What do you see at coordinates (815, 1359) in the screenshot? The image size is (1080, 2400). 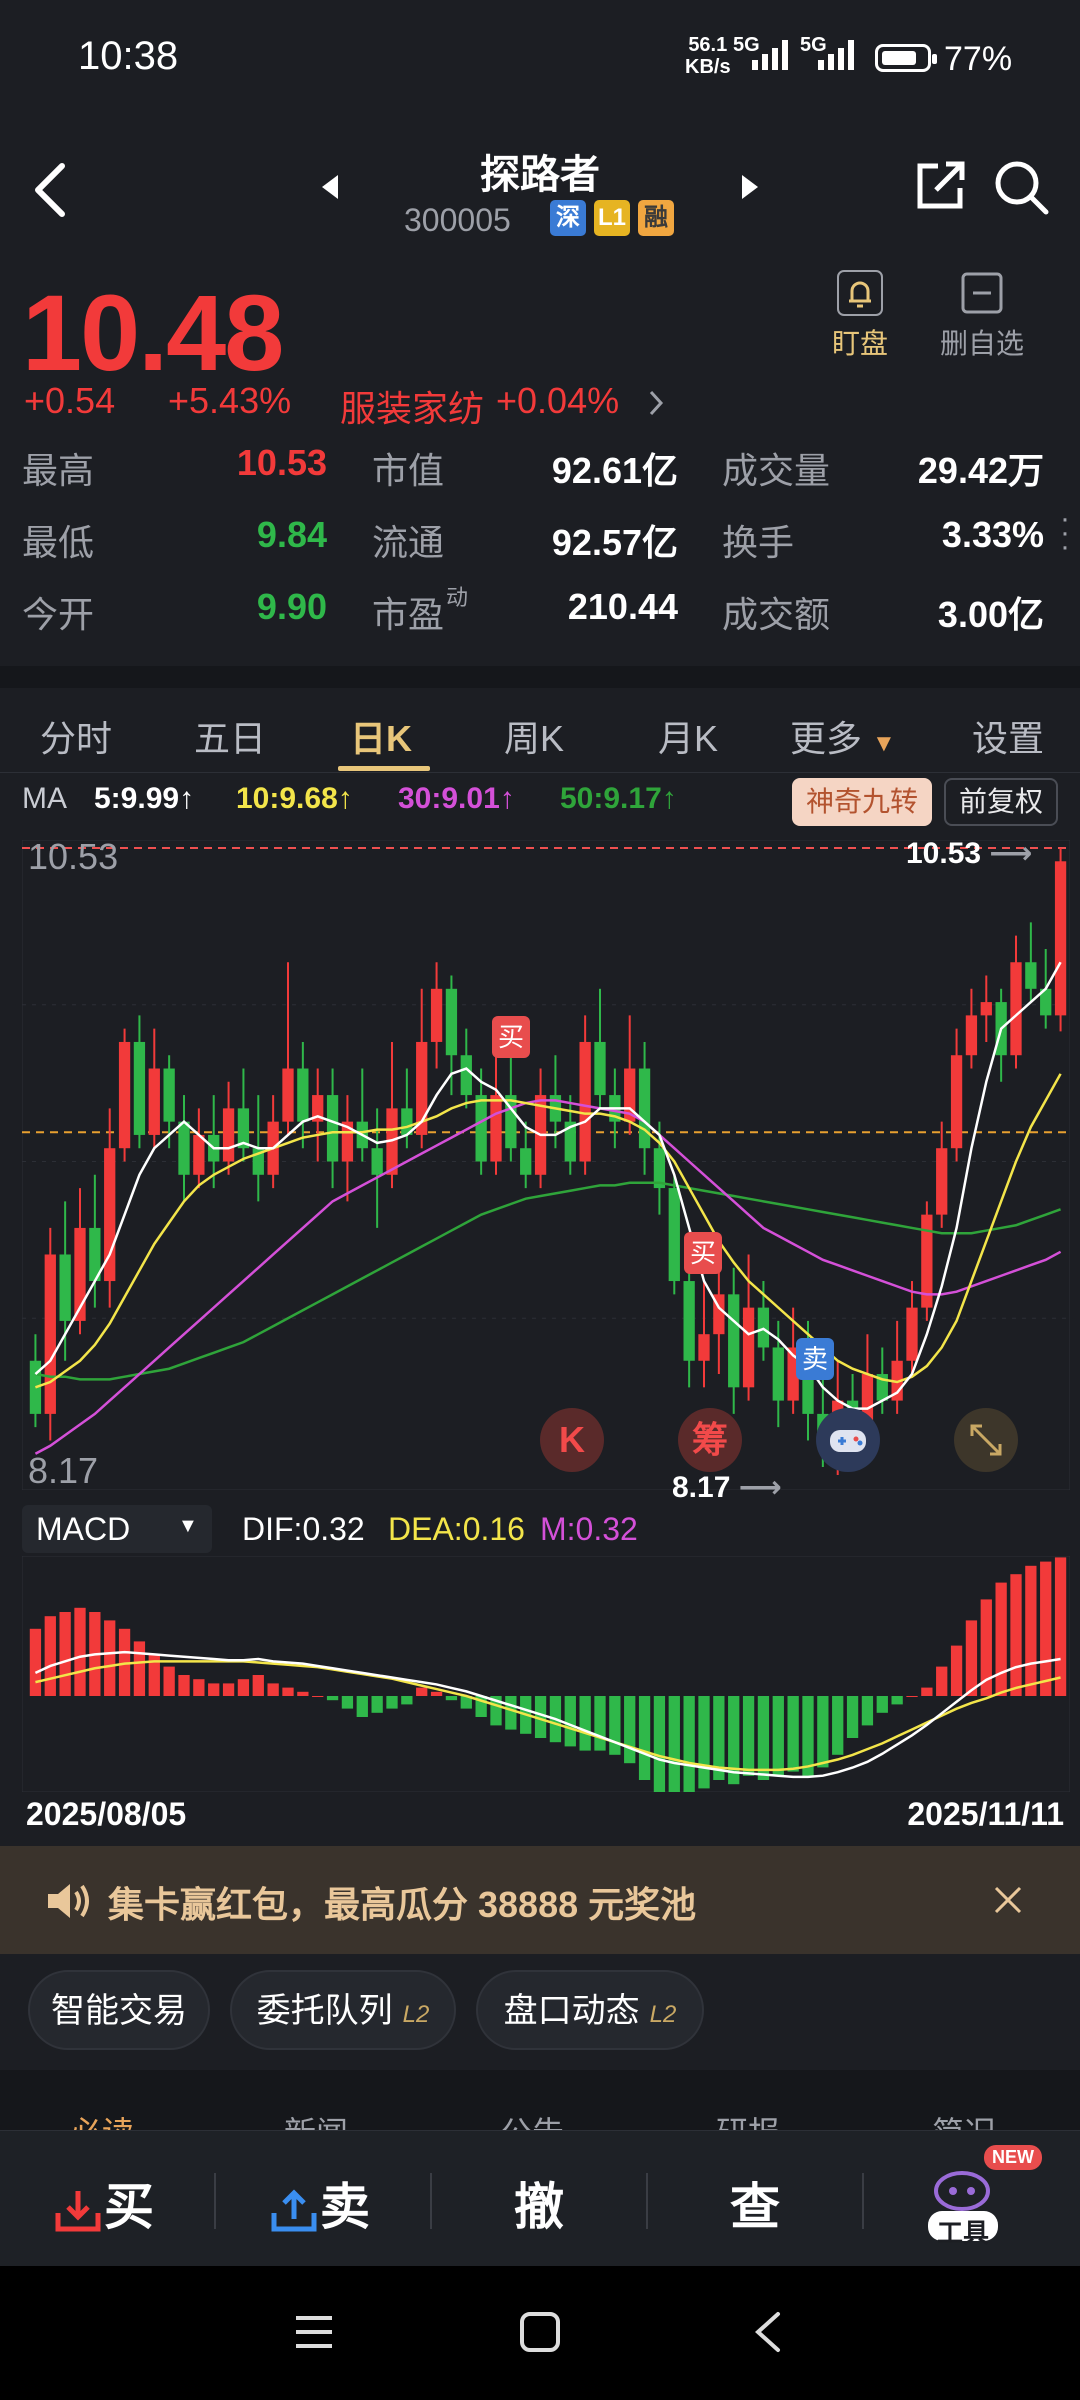 I see `sell-signal: 卖` at bounding box center [815, 1359].